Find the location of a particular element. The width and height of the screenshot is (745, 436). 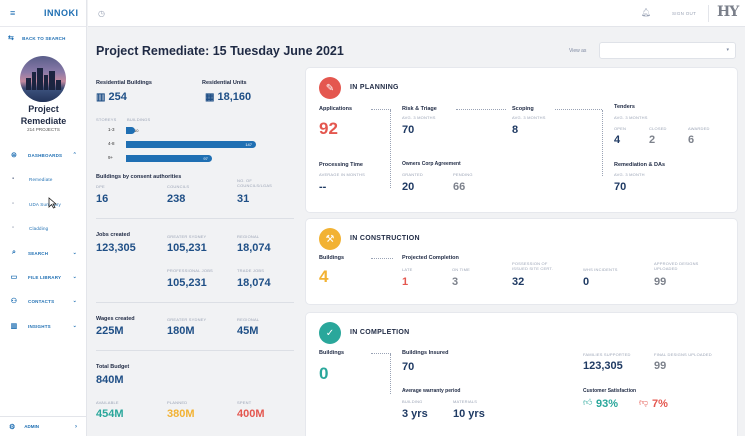

sidebar-item-file-library: ▭ FILE LIBRARY ⌄ is located at coordinates (43, 277).